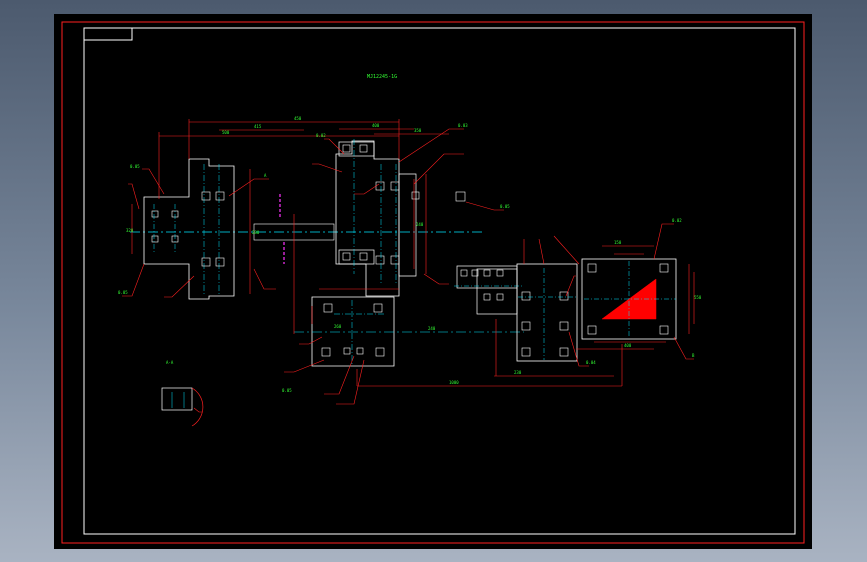  What do you see at coordinates (489, 290) in the screenshot?
I see `small-right-flange` at bounding box center [489, 290].